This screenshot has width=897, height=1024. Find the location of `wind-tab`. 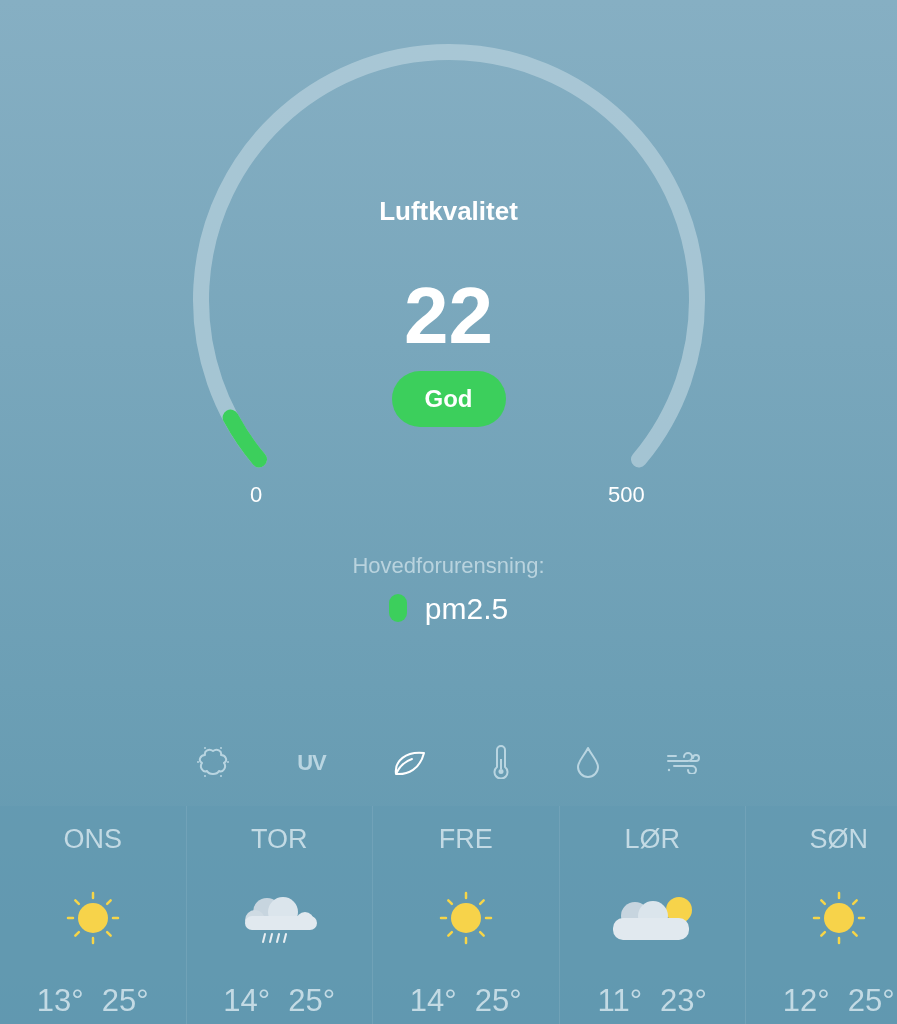

wind-tab is located at coordinates (684, 762).